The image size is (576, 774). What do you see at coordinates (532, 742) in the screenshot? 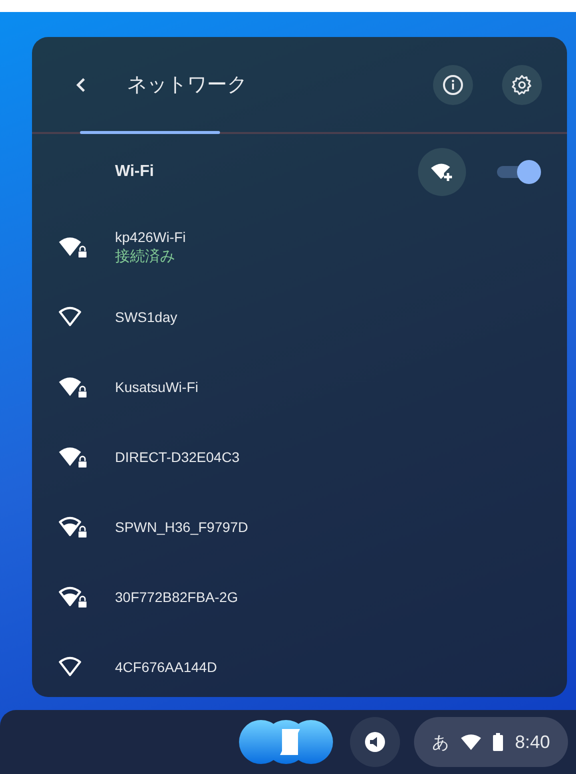
I see `clock-time: 8:40` at bounding box center [532, 742].